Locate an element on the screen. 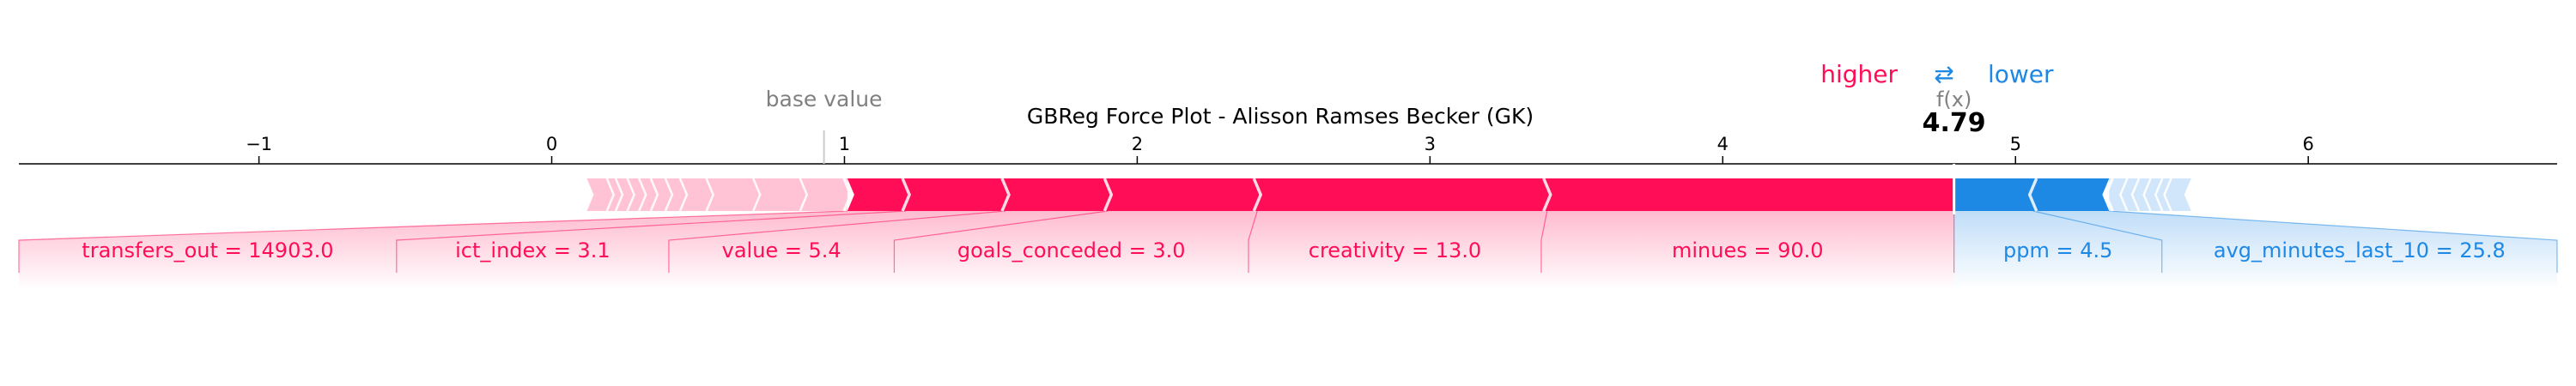 This screenshot has width=2576, height=386. force-bars is located at coordinates (1389, 195).